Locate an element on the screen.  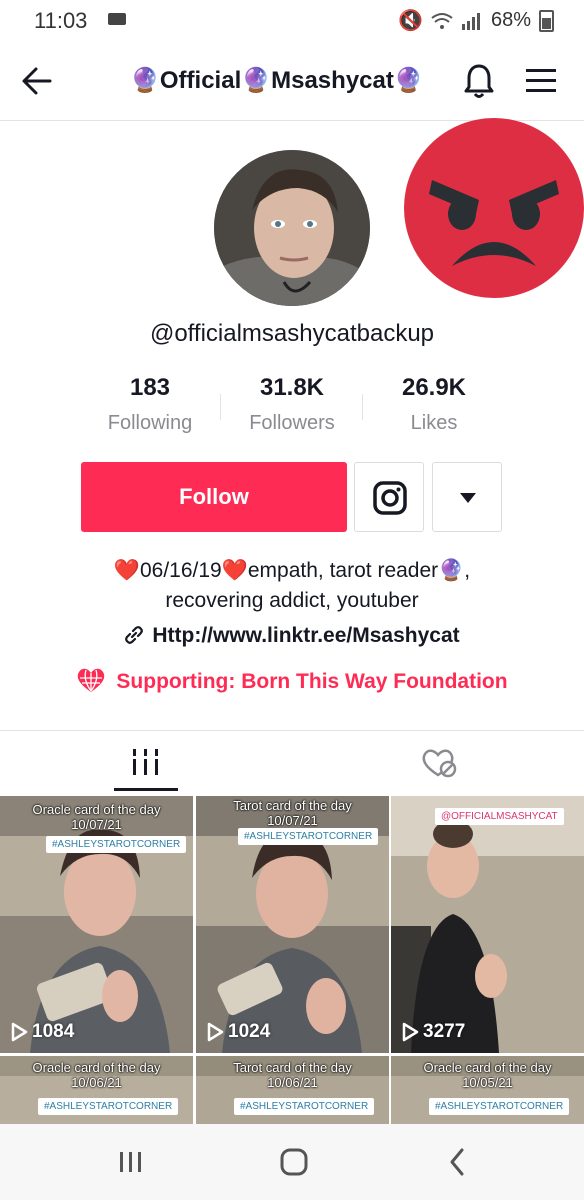
wifi-icon is located at coordinates (442, 20).